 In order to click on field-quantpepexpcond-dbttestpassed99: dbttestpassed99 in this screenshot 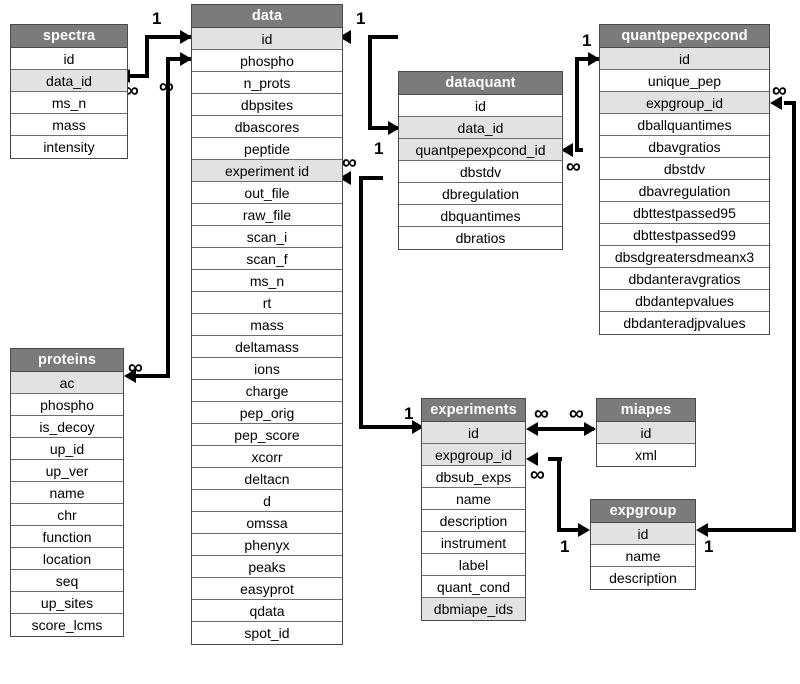, I will do `click(684, 235)`.